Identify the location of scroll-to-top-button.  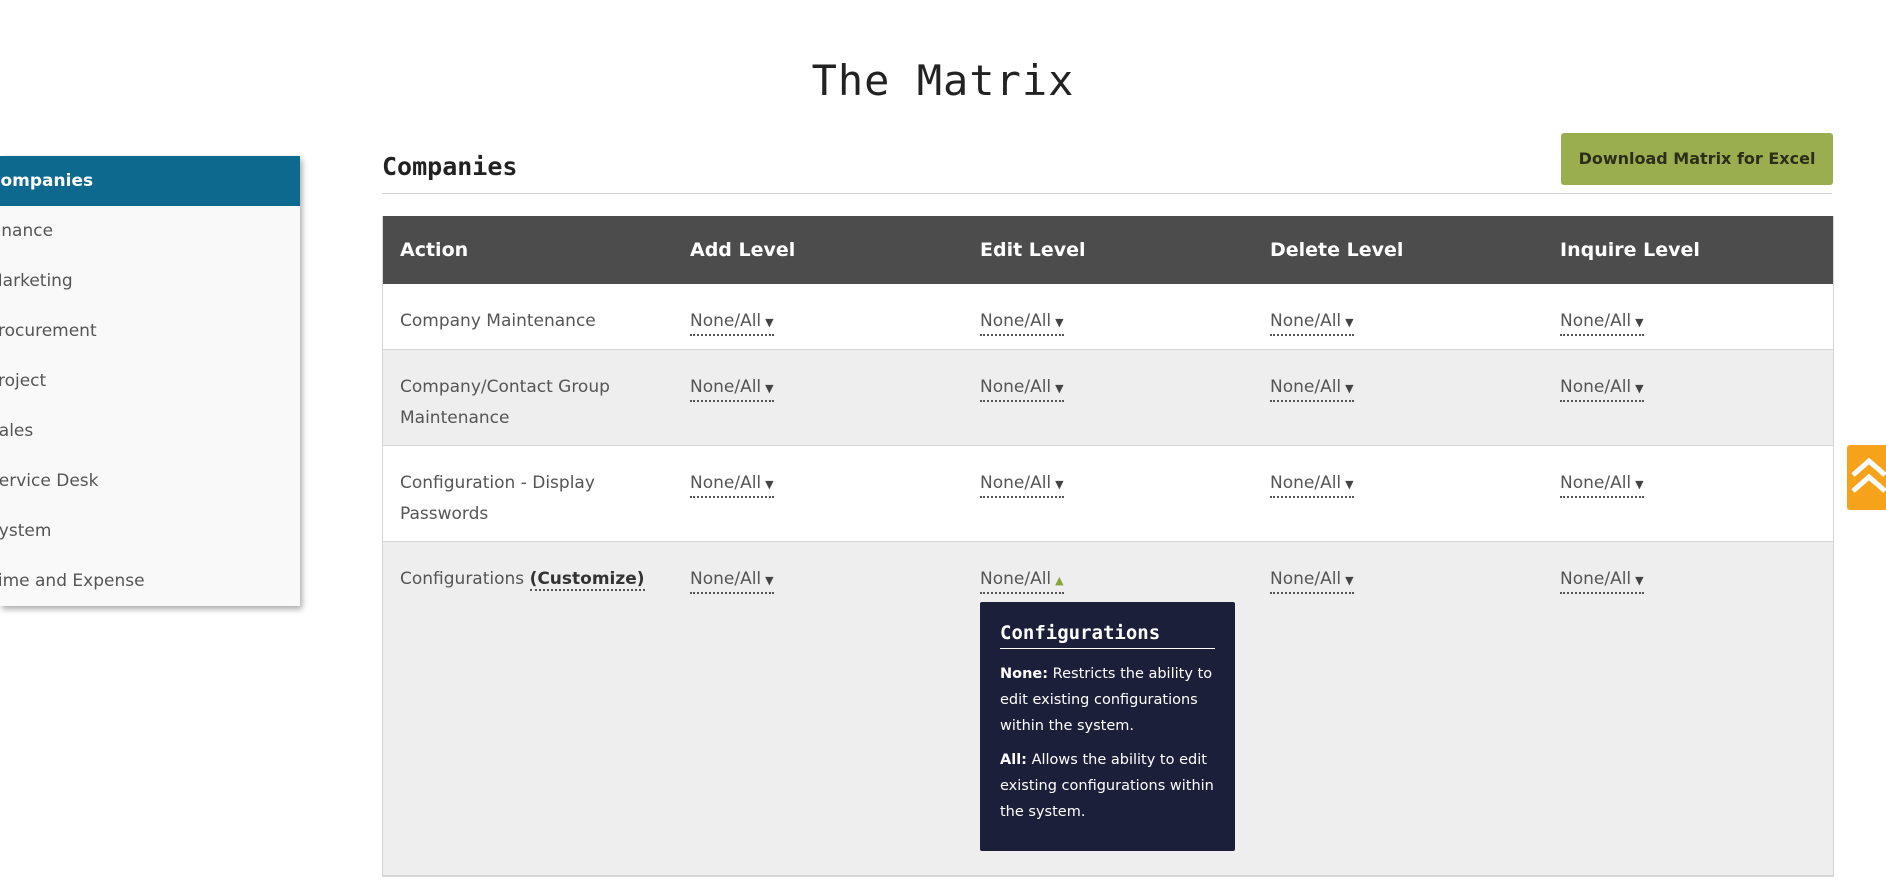
(1866, 477).